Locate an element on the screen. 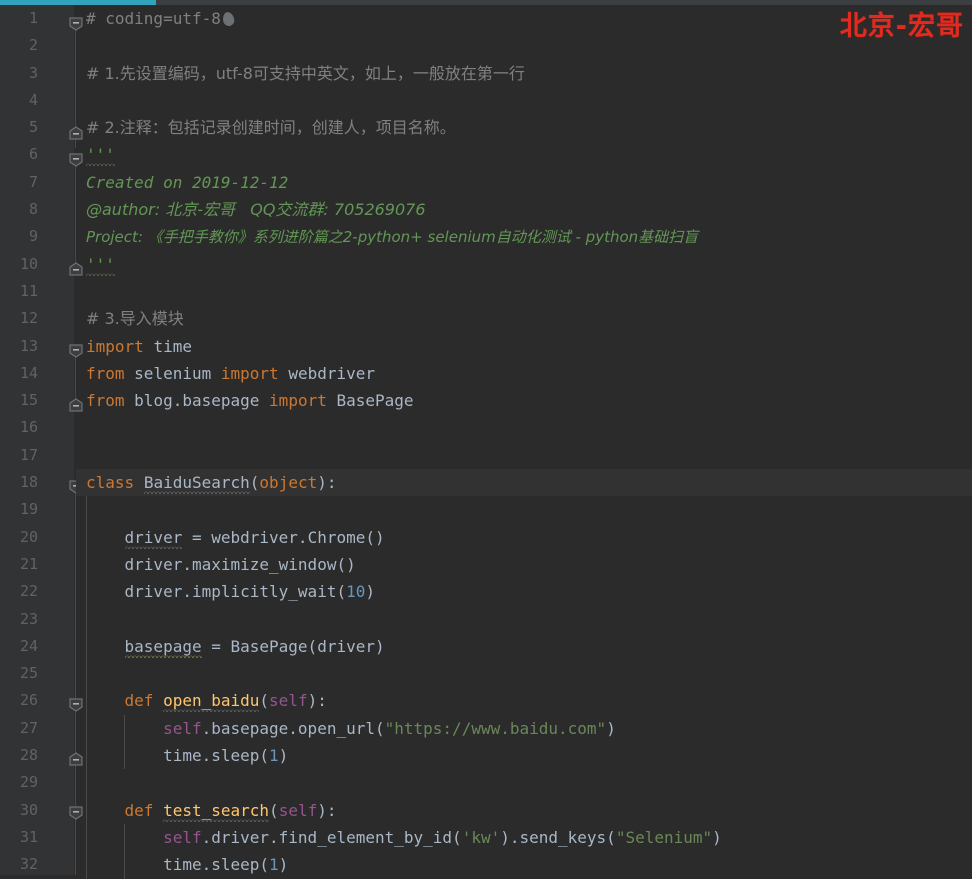 The height and width of the screenshot is (879, 972). module-name: time is located at coordinates (172, 346).